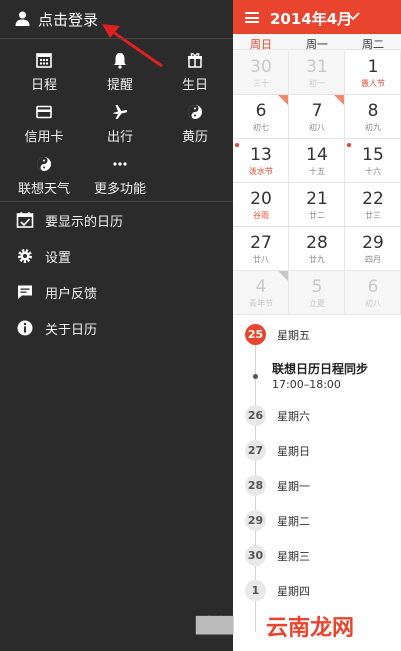  I want to click on day-number: 31, so click(317, 67).